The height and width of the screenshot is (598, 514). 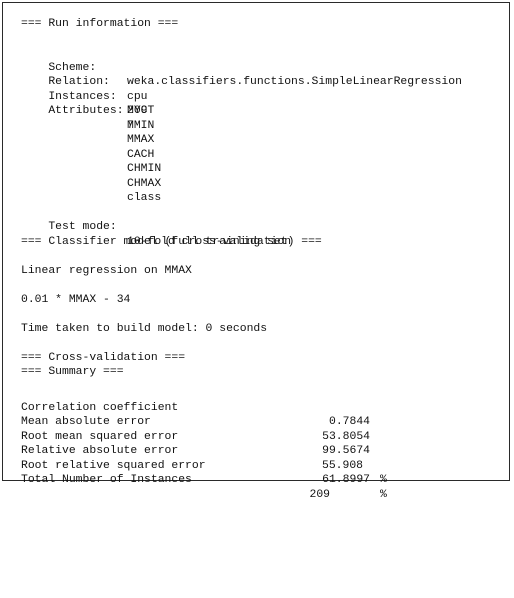 I want to click on summary-value: 61.8997, so click(x=346, y=480).